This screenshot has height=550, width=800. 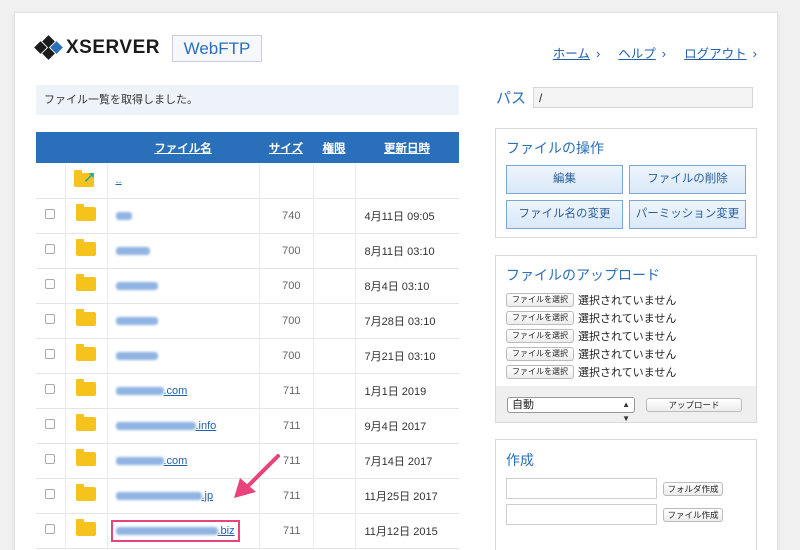 I want to click on edit-button: 編集, so click(x=564, y=179).